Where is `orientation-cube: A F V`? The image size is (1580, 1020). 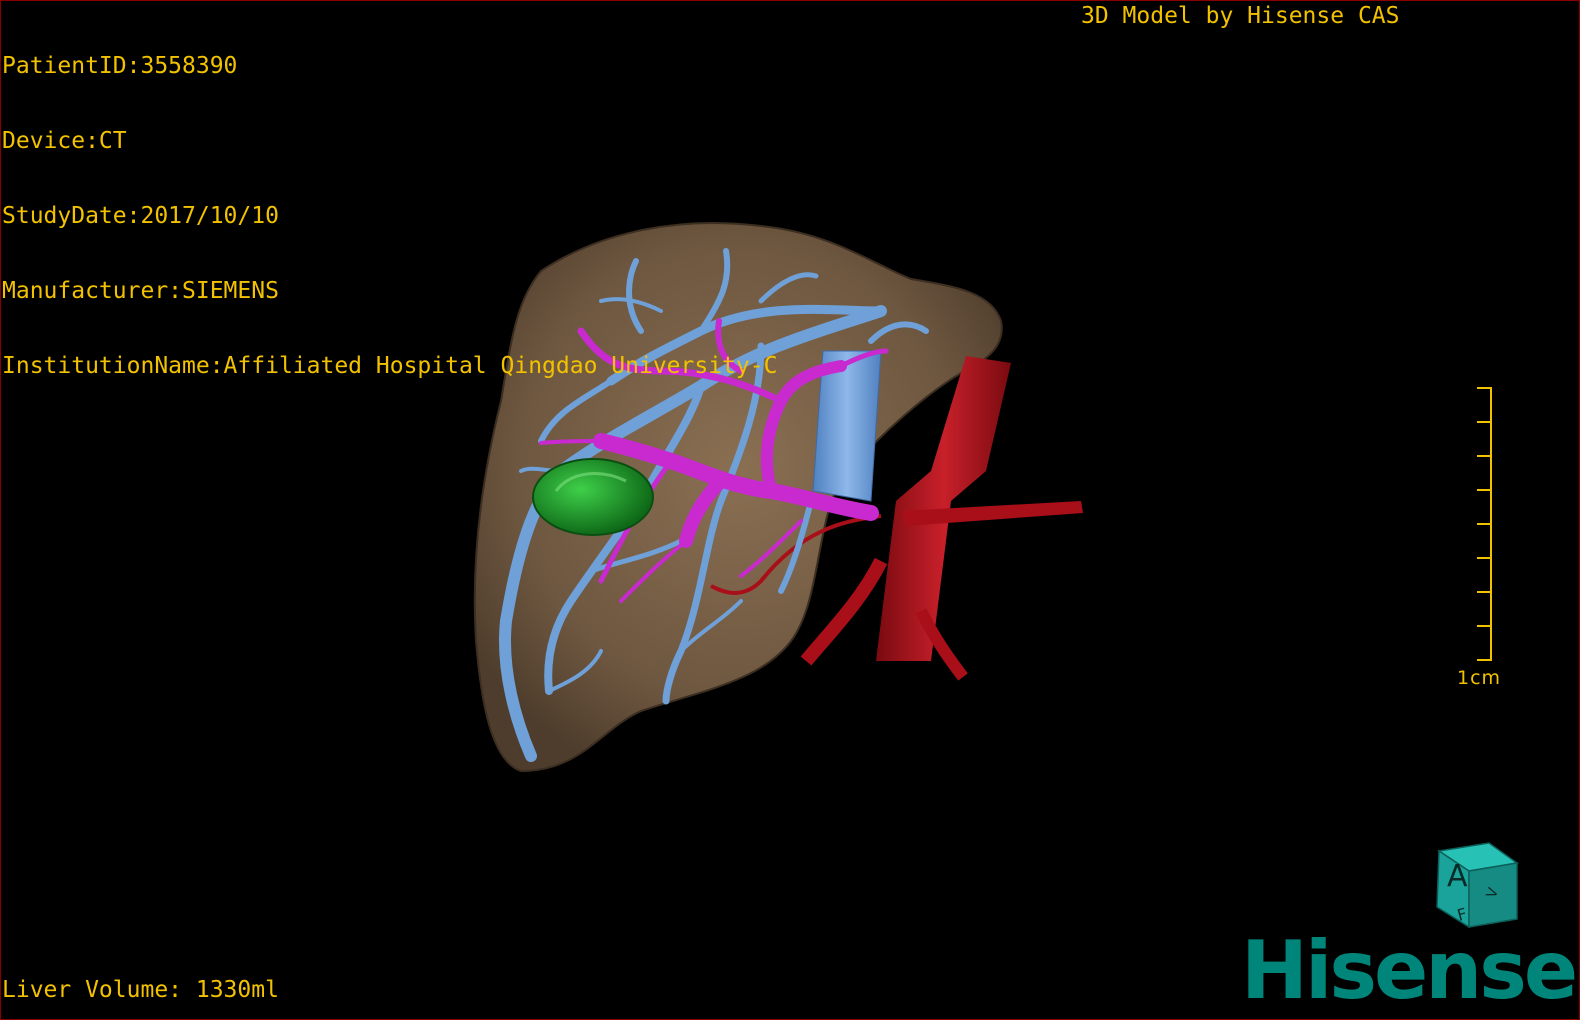 orientation-cube: A F V is located at coordinates (1477, 889).